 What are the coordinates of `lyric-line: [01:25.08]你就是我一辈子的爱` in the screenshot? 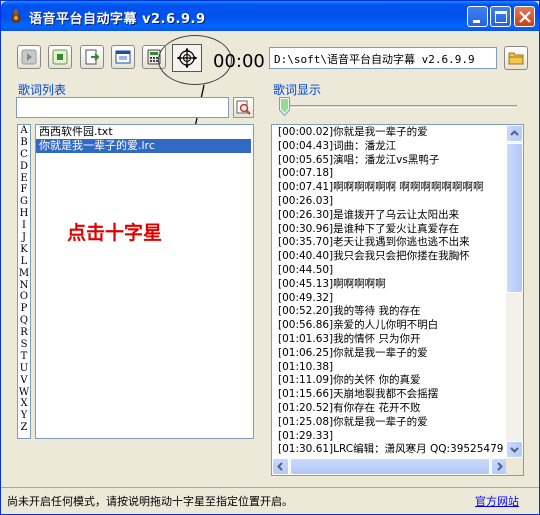 It's located at (353, 421).